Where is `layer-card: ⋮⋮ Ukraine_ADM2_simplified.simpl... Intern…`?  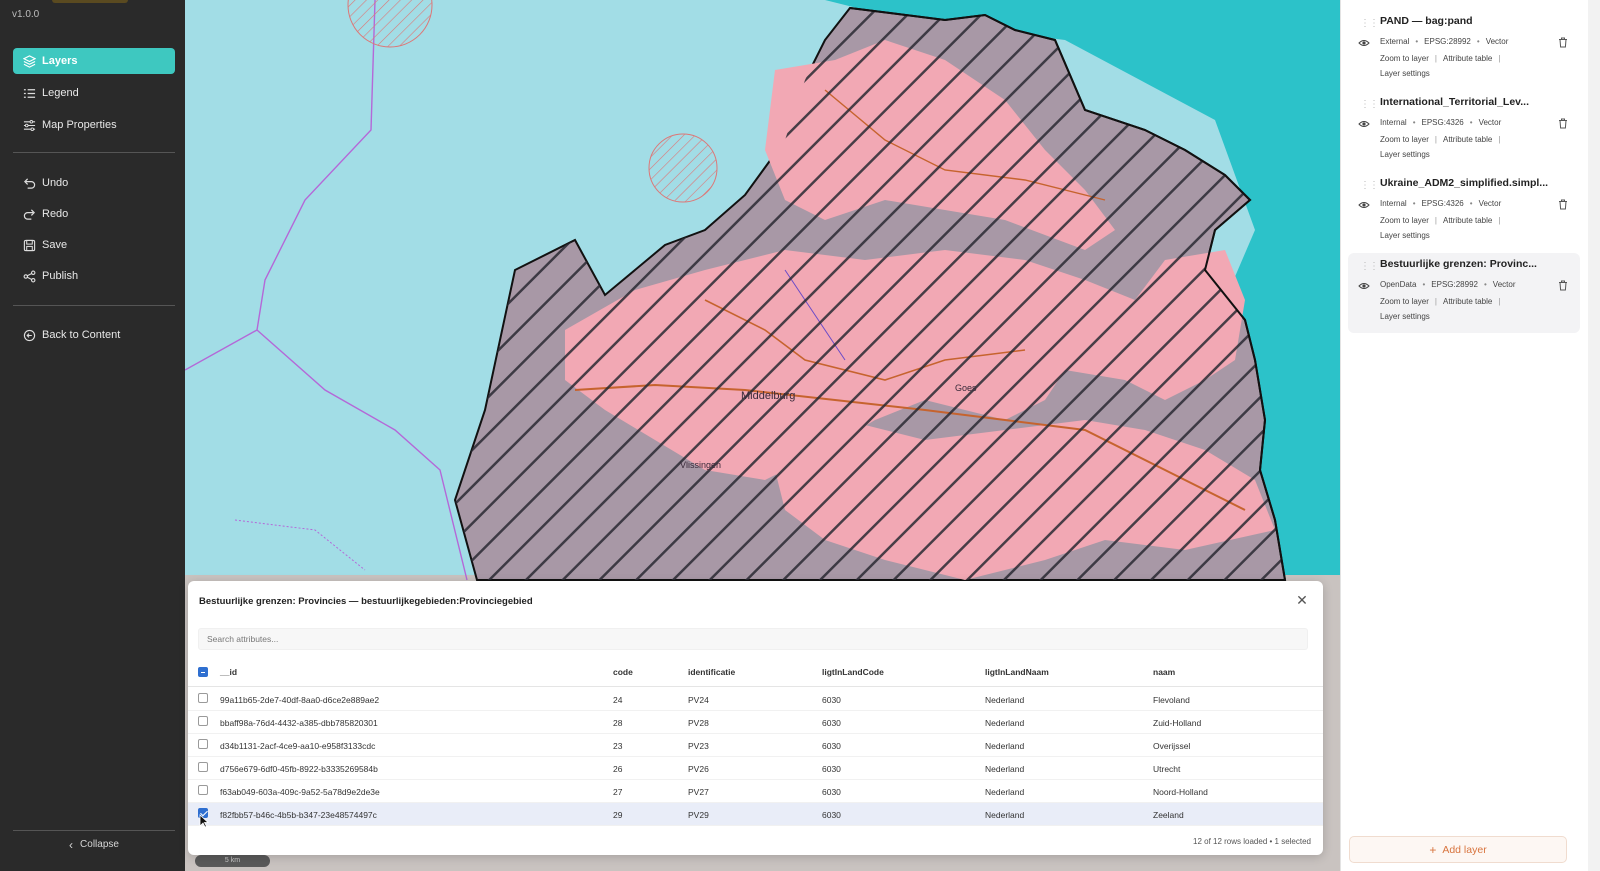 layer-card: ⋮⋮ Ukraine_ADM2_simplified.simpl... Intern… is located at coordinates (1464, 212).